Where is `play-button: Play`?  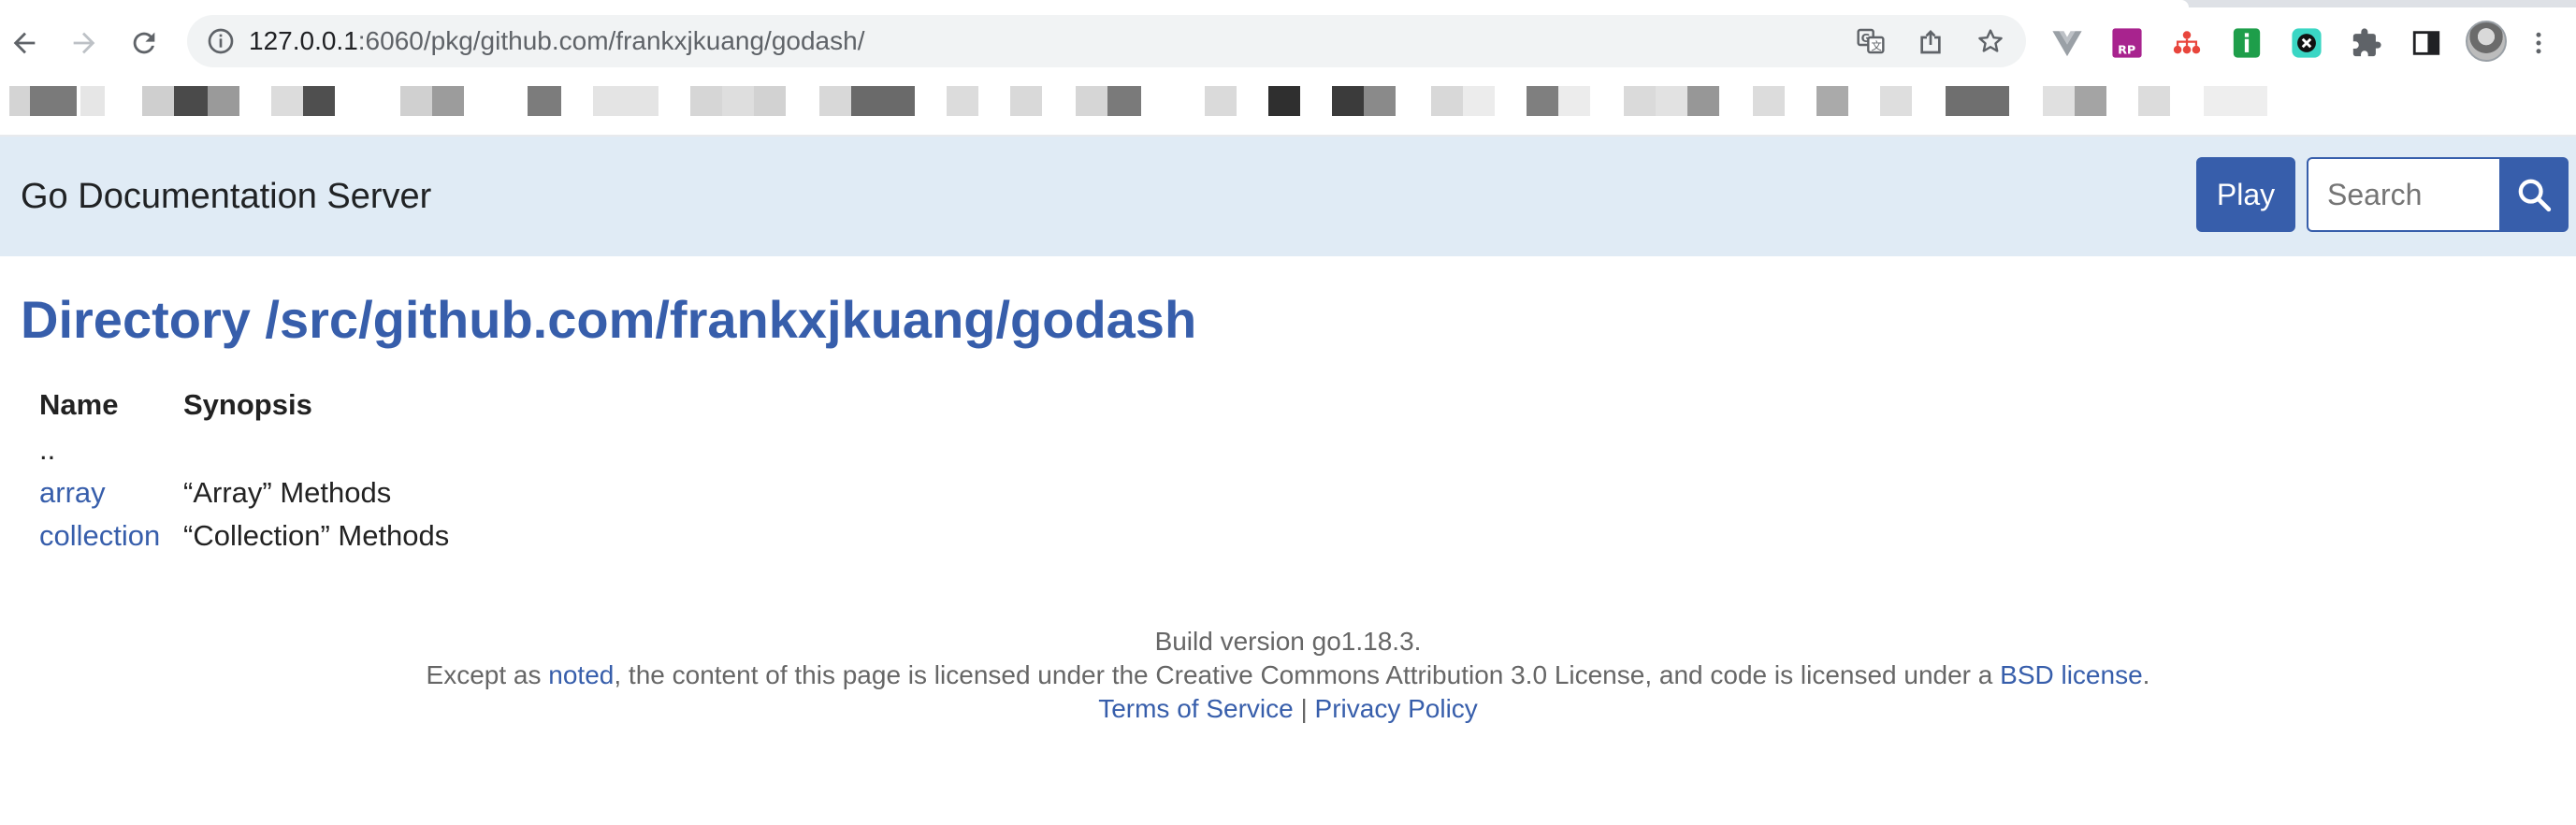 play-button: Play is located at coordinates (2245, 194).